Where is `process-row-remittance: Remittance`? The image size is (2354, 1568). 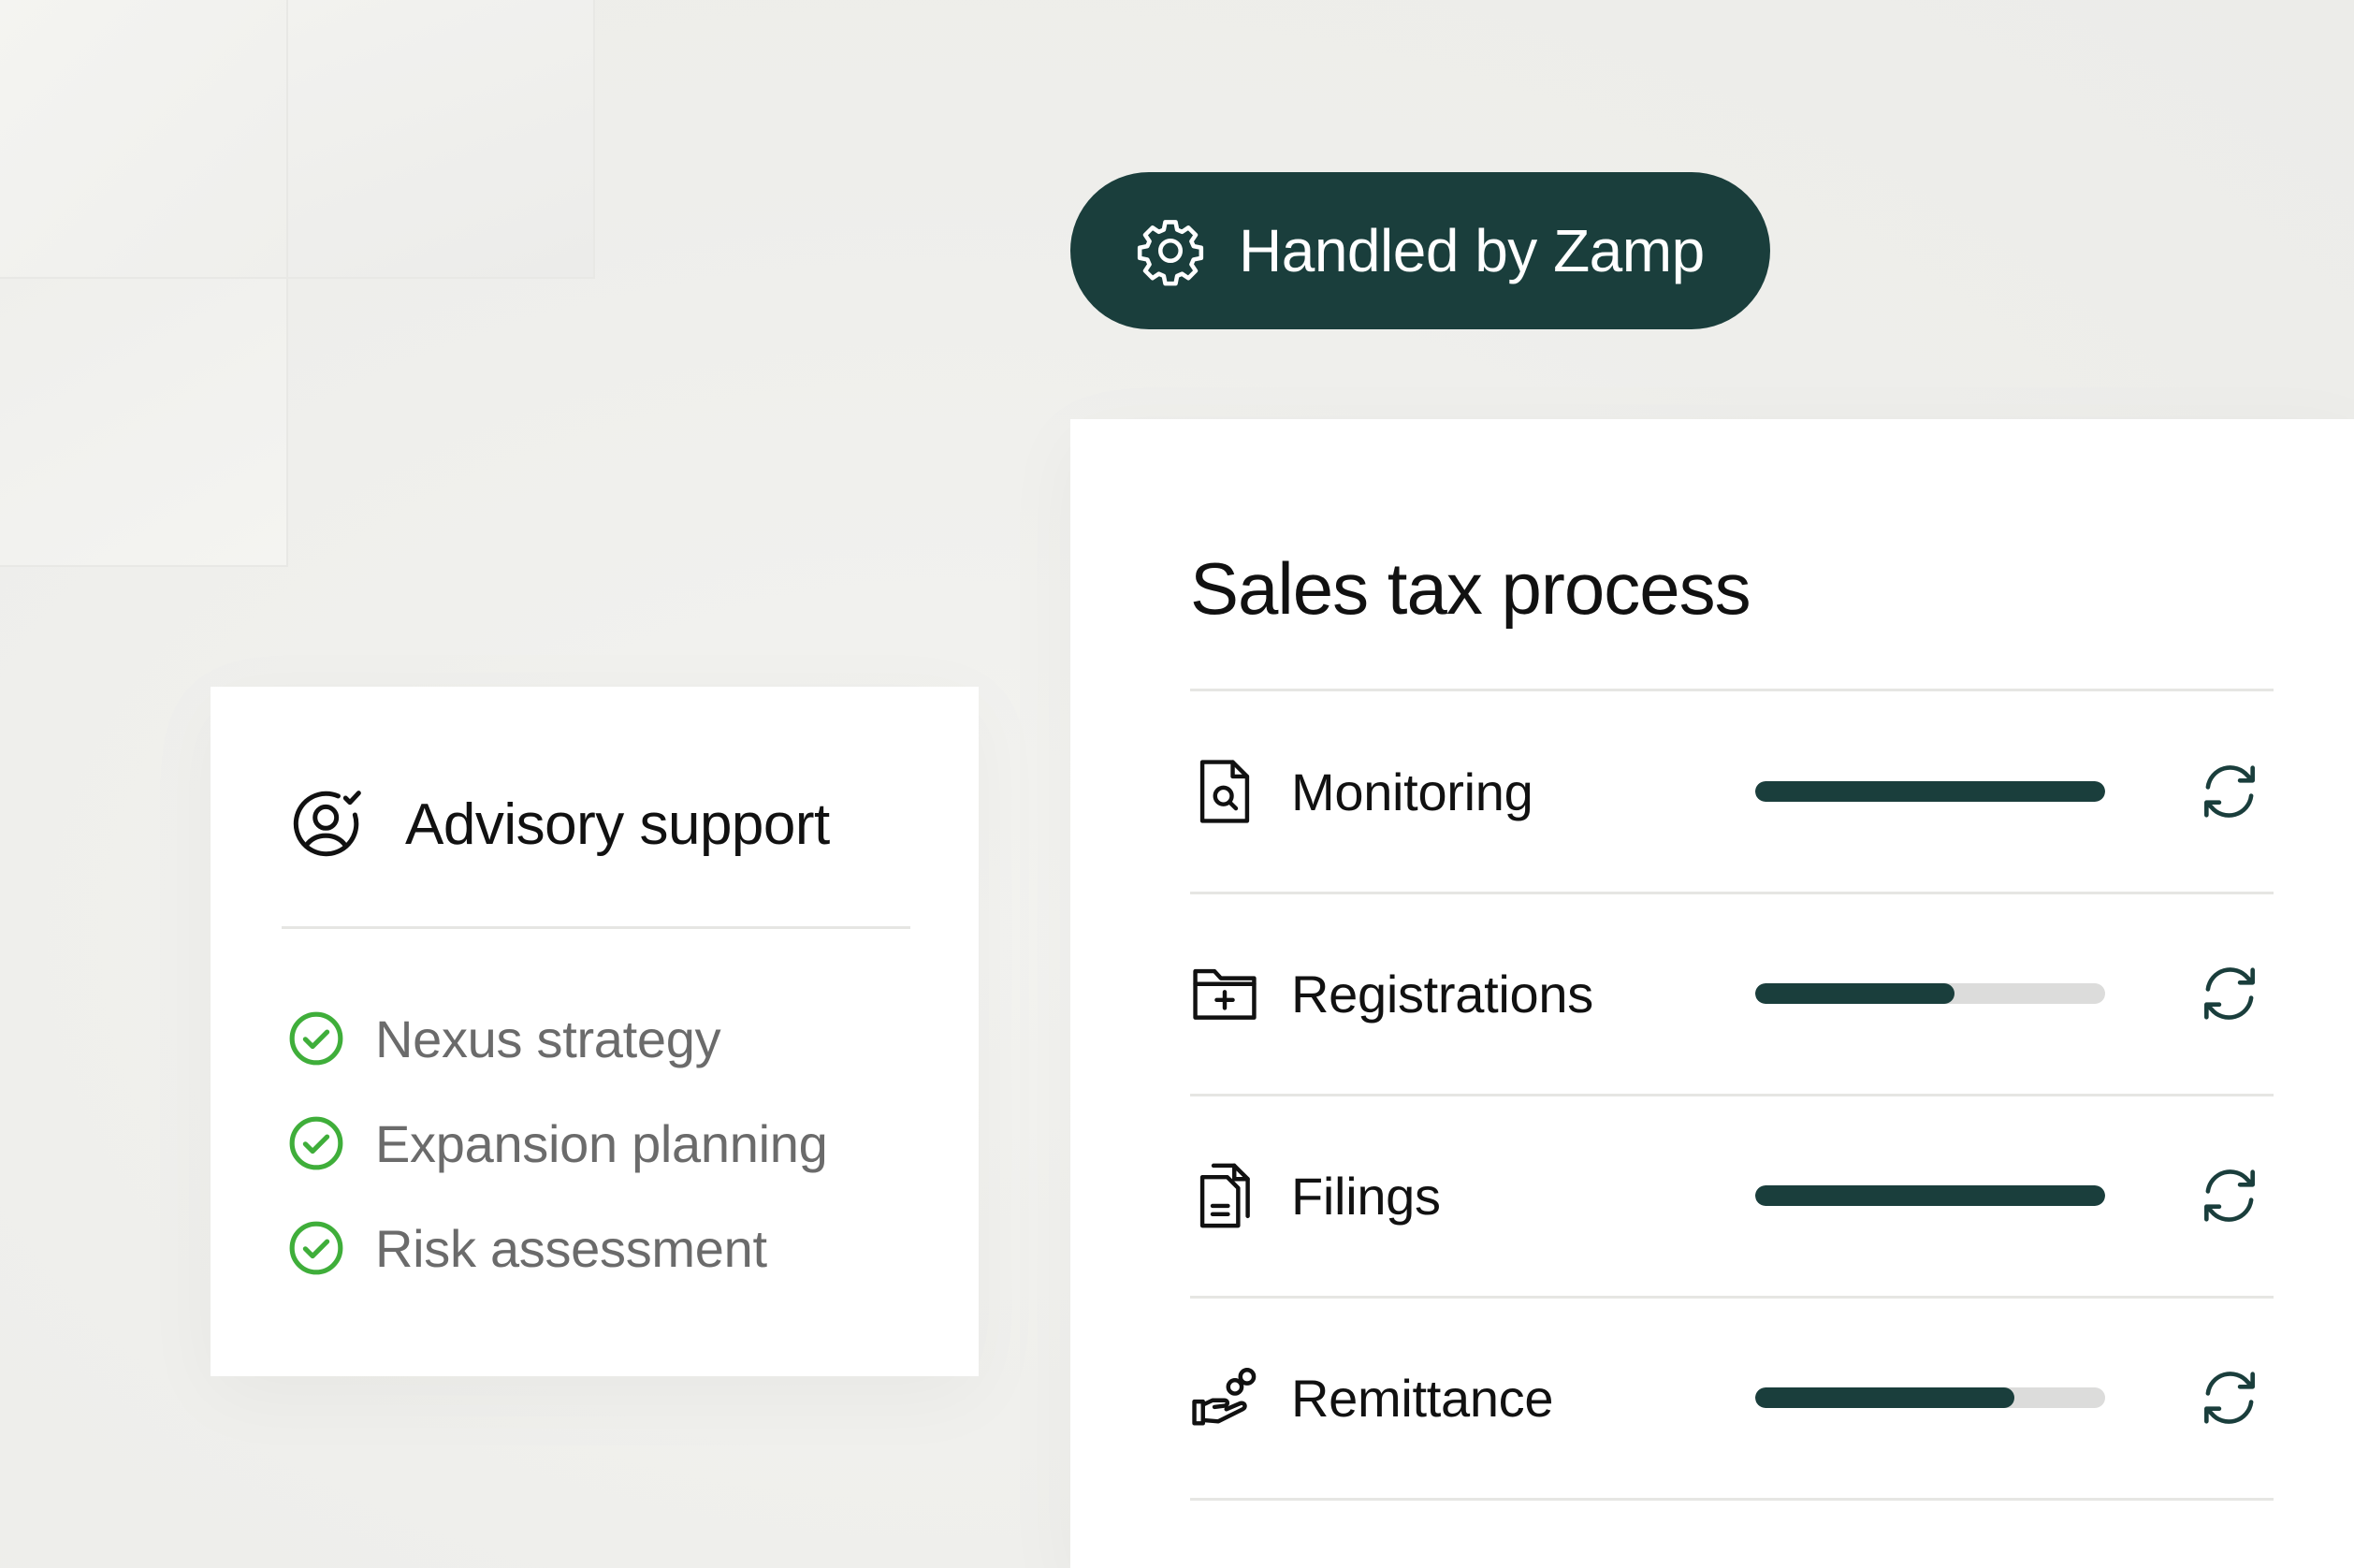 process-row-remittance: Remittance is located at coordinates (1732, 1398).